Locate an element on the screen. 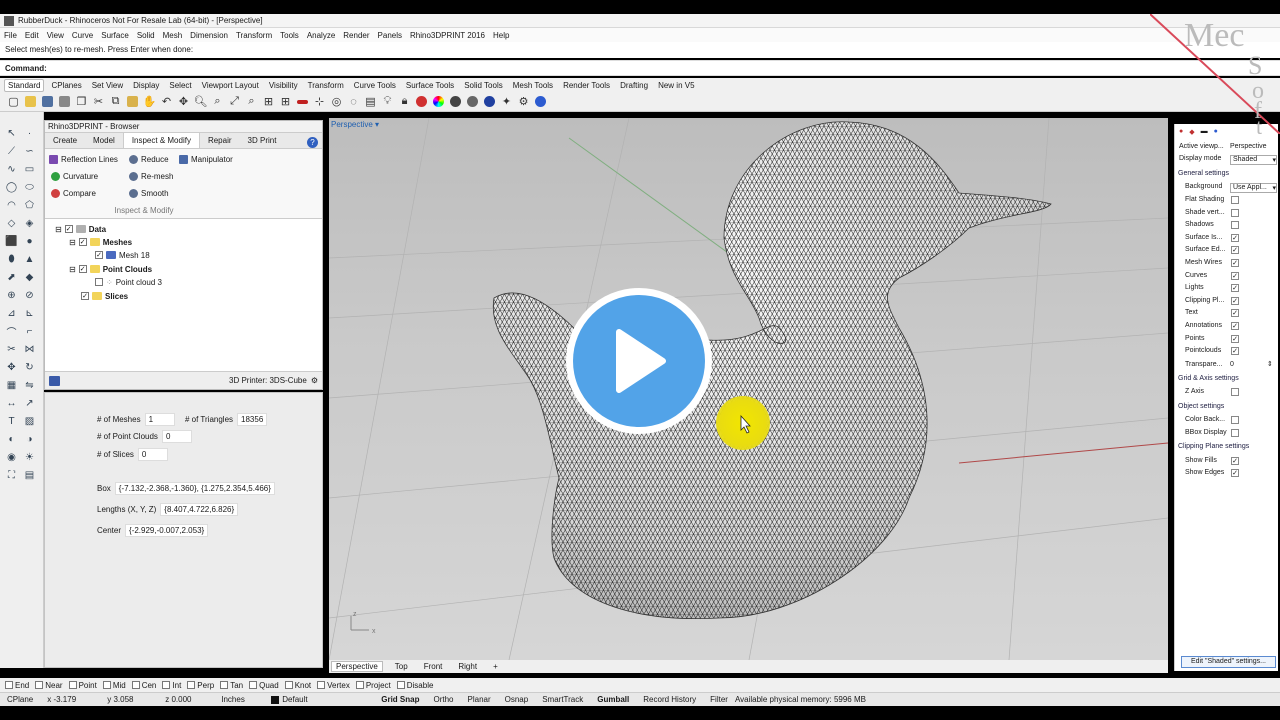  menu-view: View is located at coordinates (55, 35).